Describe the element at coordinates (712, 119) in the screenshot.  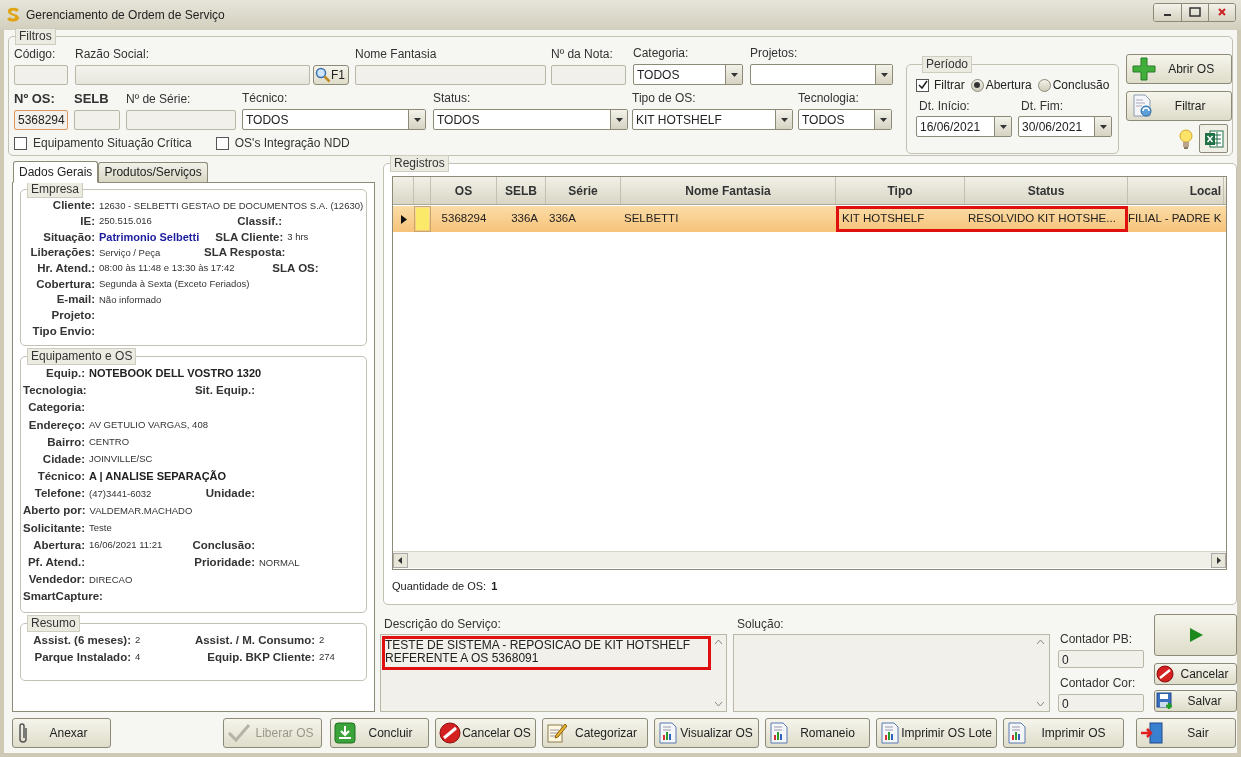
I see `dropdown: KIT HOTSHELF` at that location.